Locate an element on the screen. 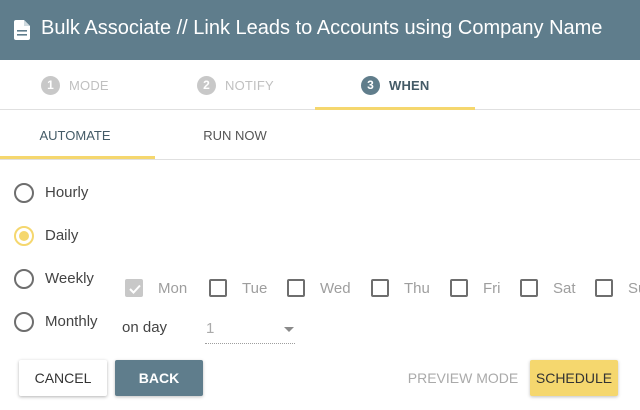 The width and height of the screenshot is (640, 410). weekday-label: Thu is located at coordinates (417, 288).